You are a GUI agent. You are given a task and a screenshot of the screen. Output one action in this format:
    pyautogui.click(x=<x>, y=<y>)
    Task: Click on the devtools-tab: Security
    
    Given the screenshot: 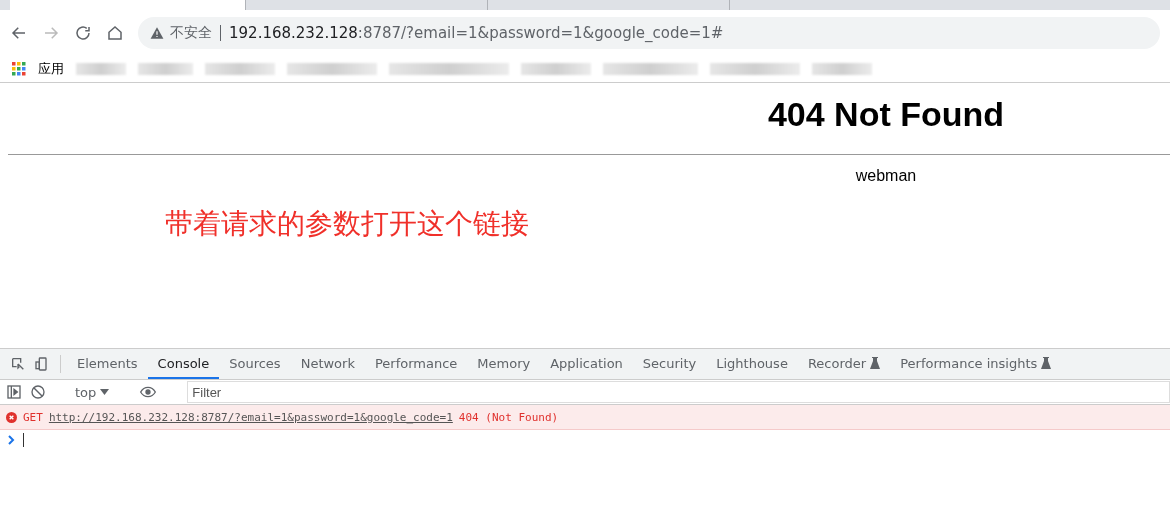 What is the action you would take?
    pyautogui.click(x=669, y=364)
    